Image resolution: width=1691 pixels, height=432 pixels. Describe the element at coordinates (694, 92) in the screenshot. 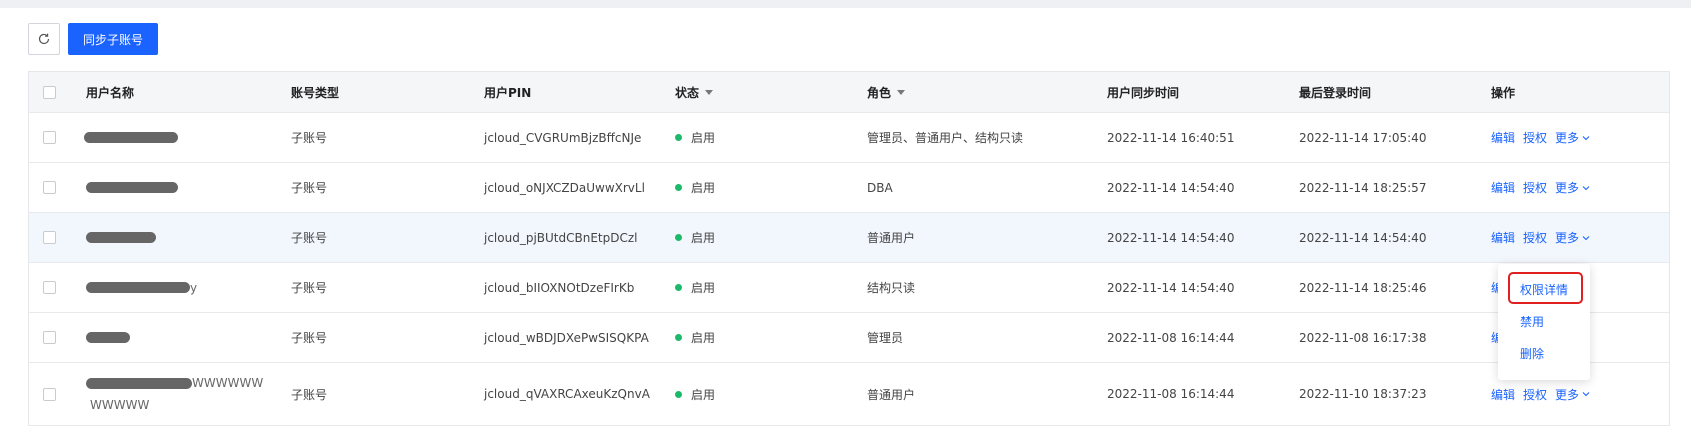

I see `col-status: 状态` at that location.